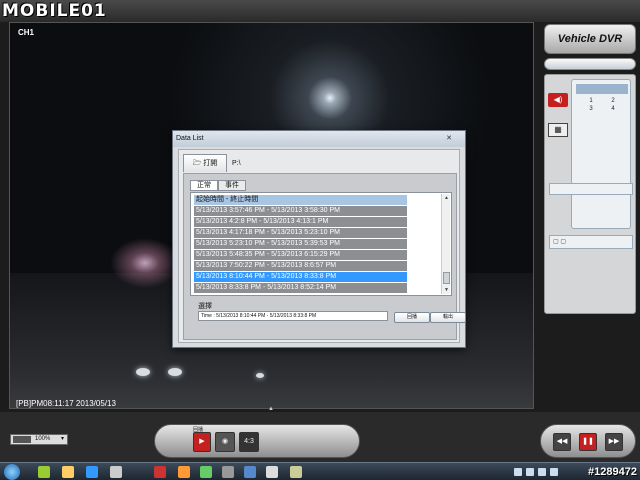 The image size is (640, 480). I want to click on channel-2-button: 2, so click(613, 101).